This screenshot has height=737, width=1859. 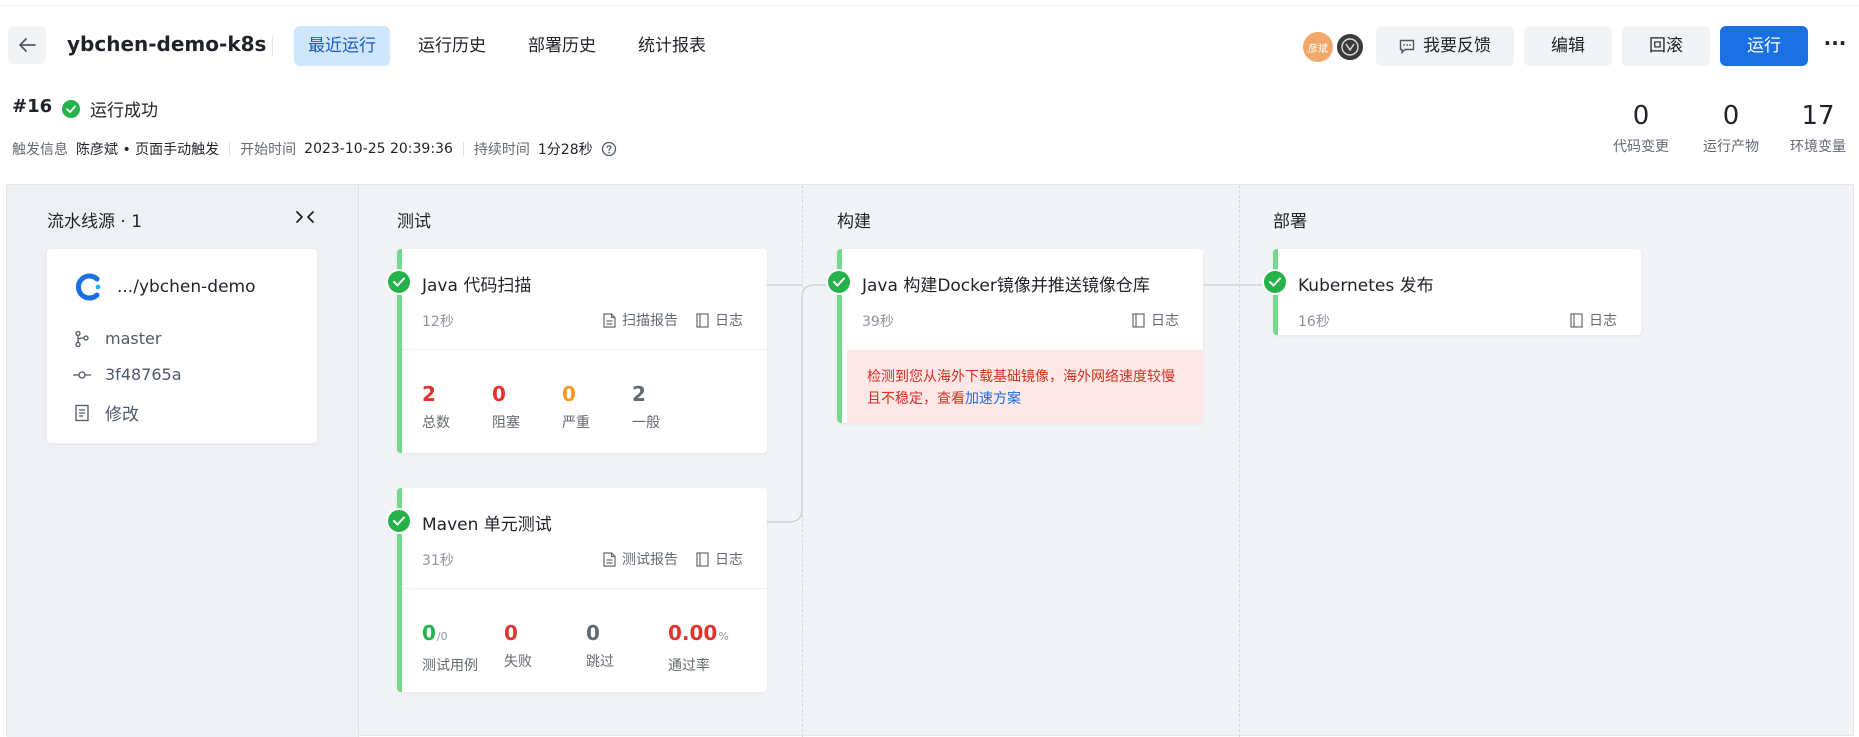 What do you see at coordinates (575, 647) in the screenshot?
I see `test-metrics: 0/0 测试用例 0 失败 0 跳过 0.00% 通过率` at bounding box center [575, 647].